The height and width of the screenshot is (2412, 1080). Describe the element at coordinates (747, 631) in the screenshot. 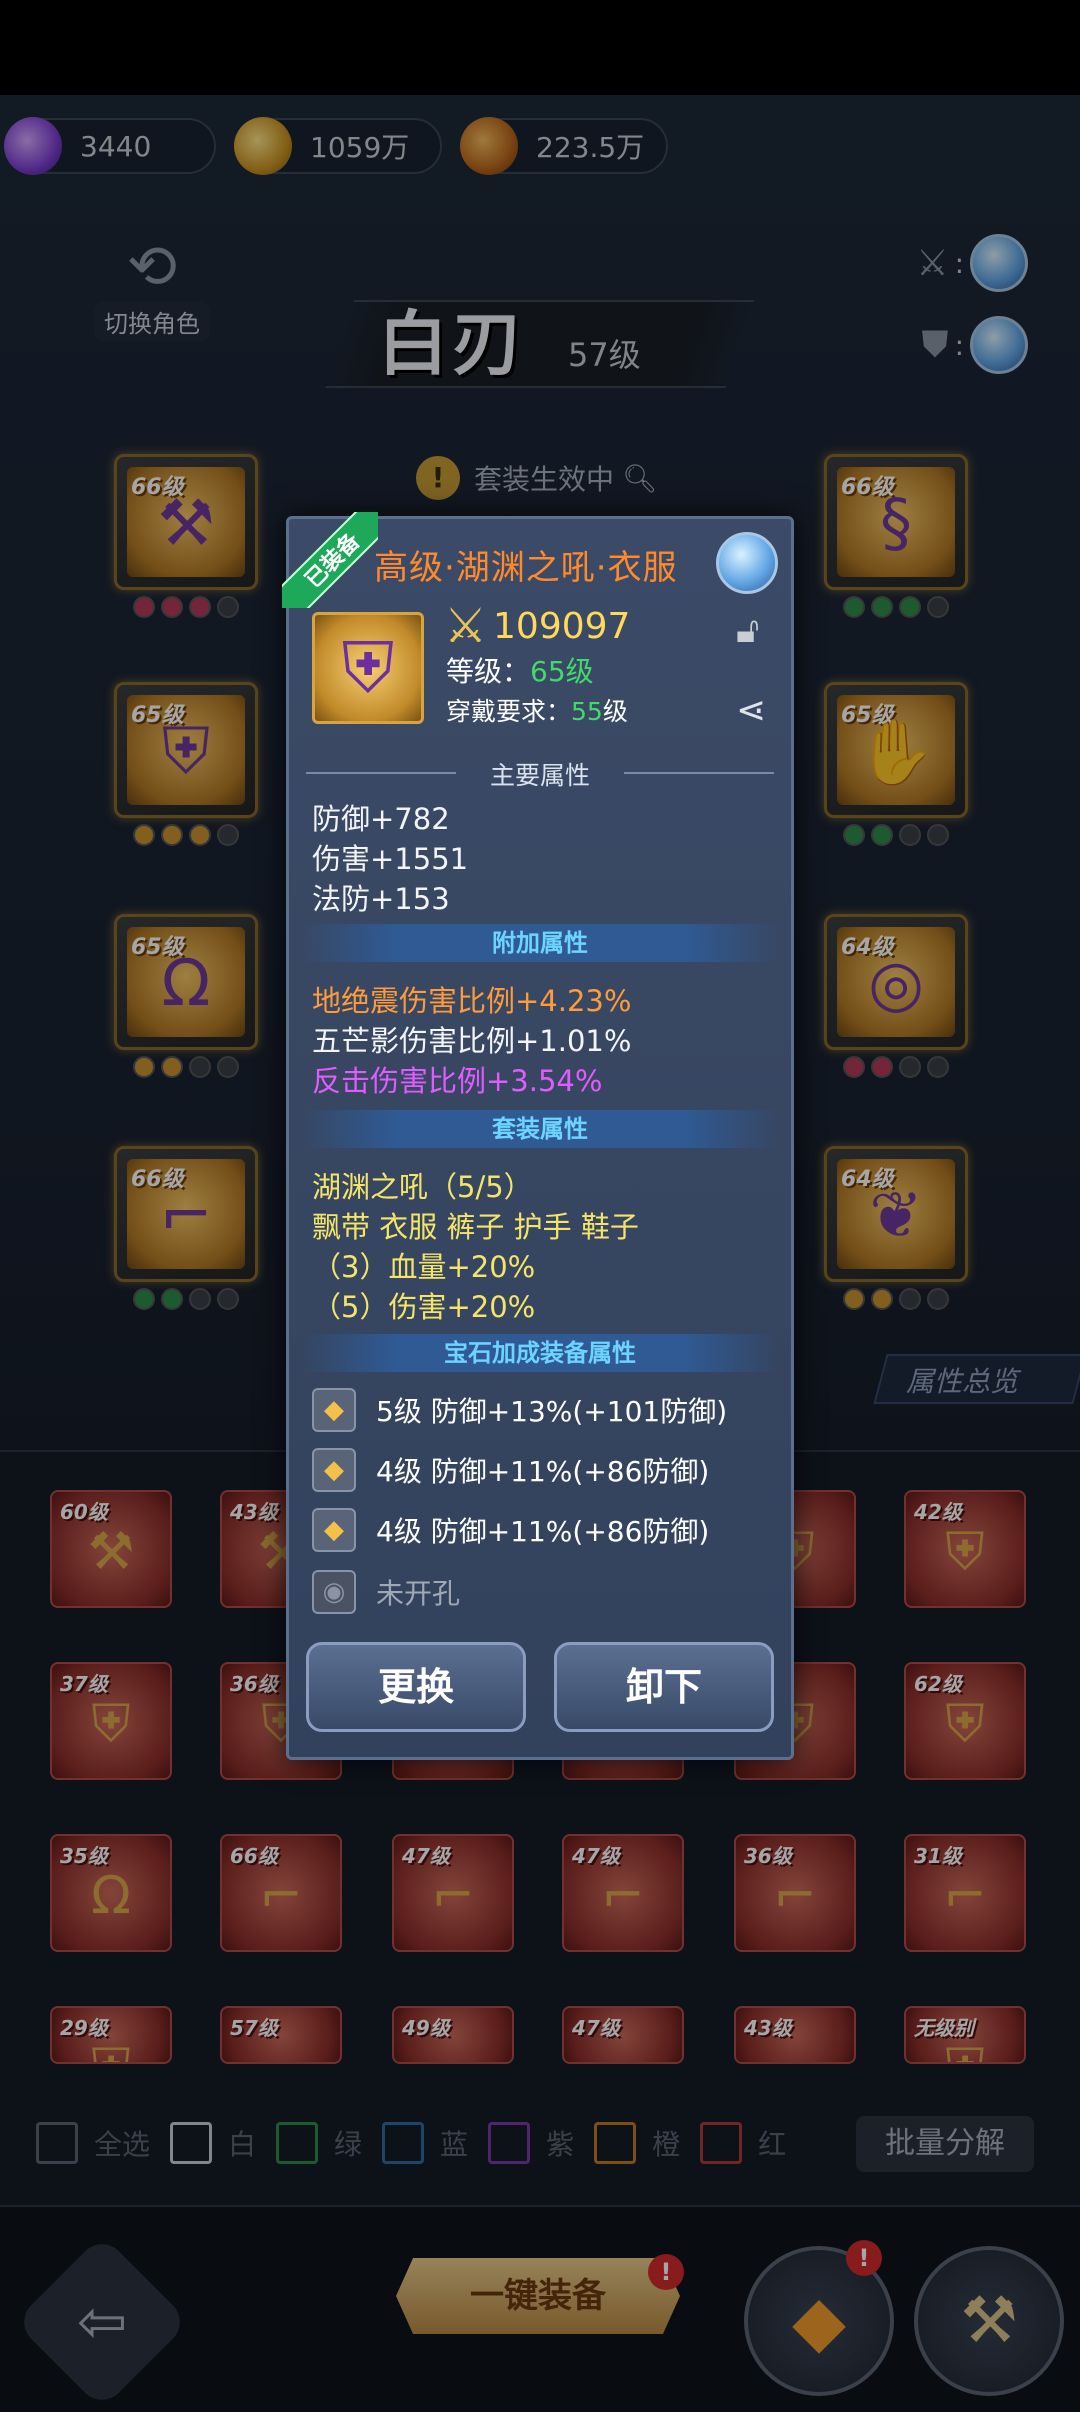

I see `lock-icon: 🔓︎` at that location.